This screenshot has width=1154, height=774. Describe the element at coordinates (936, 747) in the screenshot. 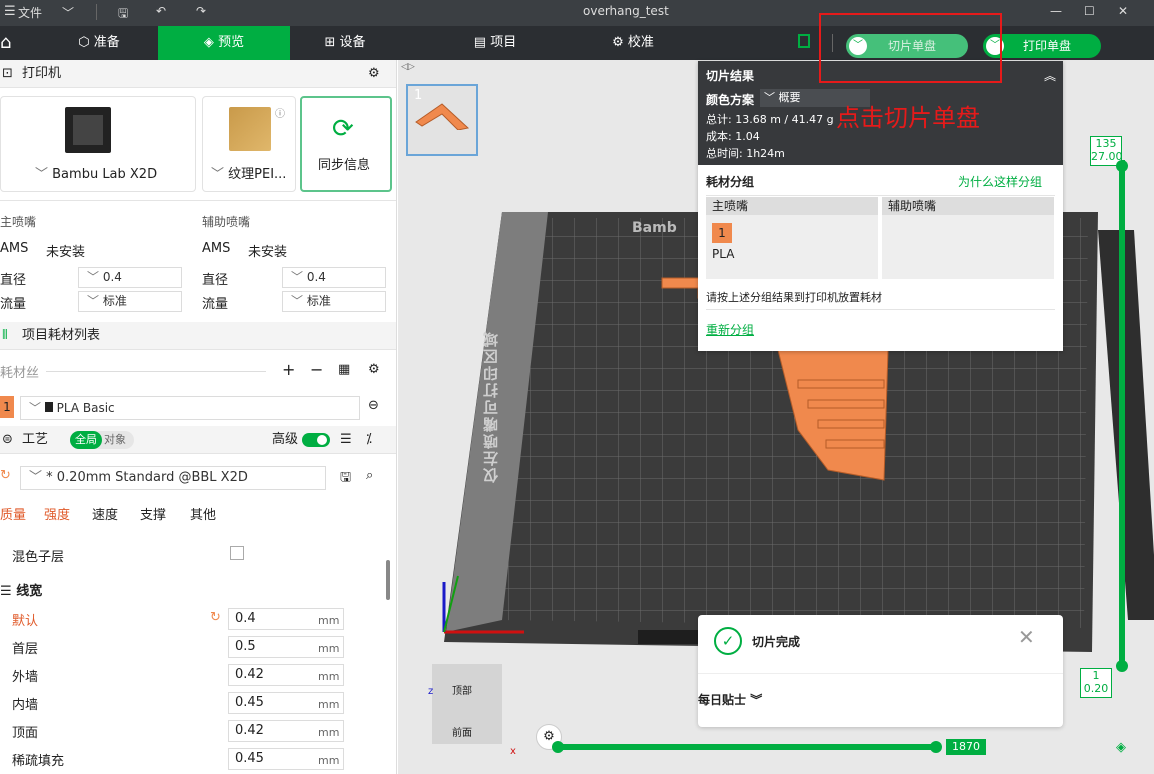

I see `hslider-end-handle` at that location.